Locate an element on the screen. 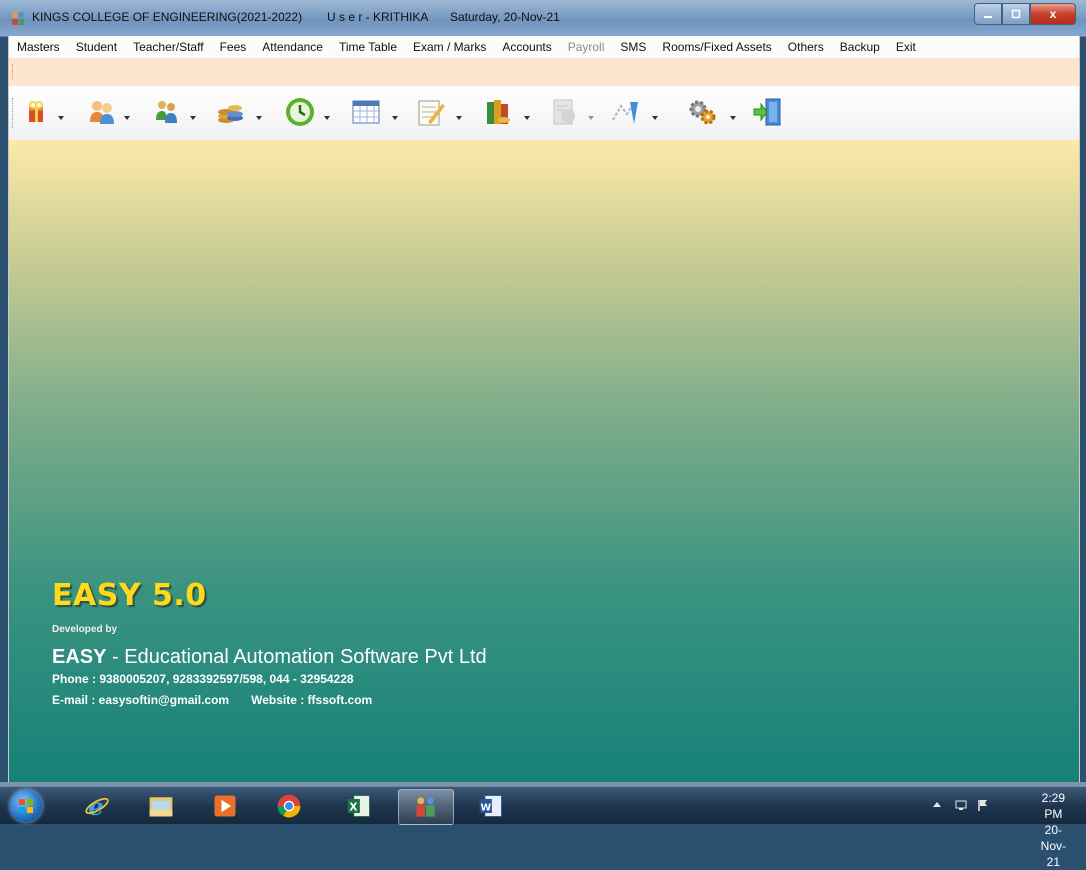 Image resolution: width=1086 pixels, height=870 pixels. coins-icon is located at coordinates (230, 114).